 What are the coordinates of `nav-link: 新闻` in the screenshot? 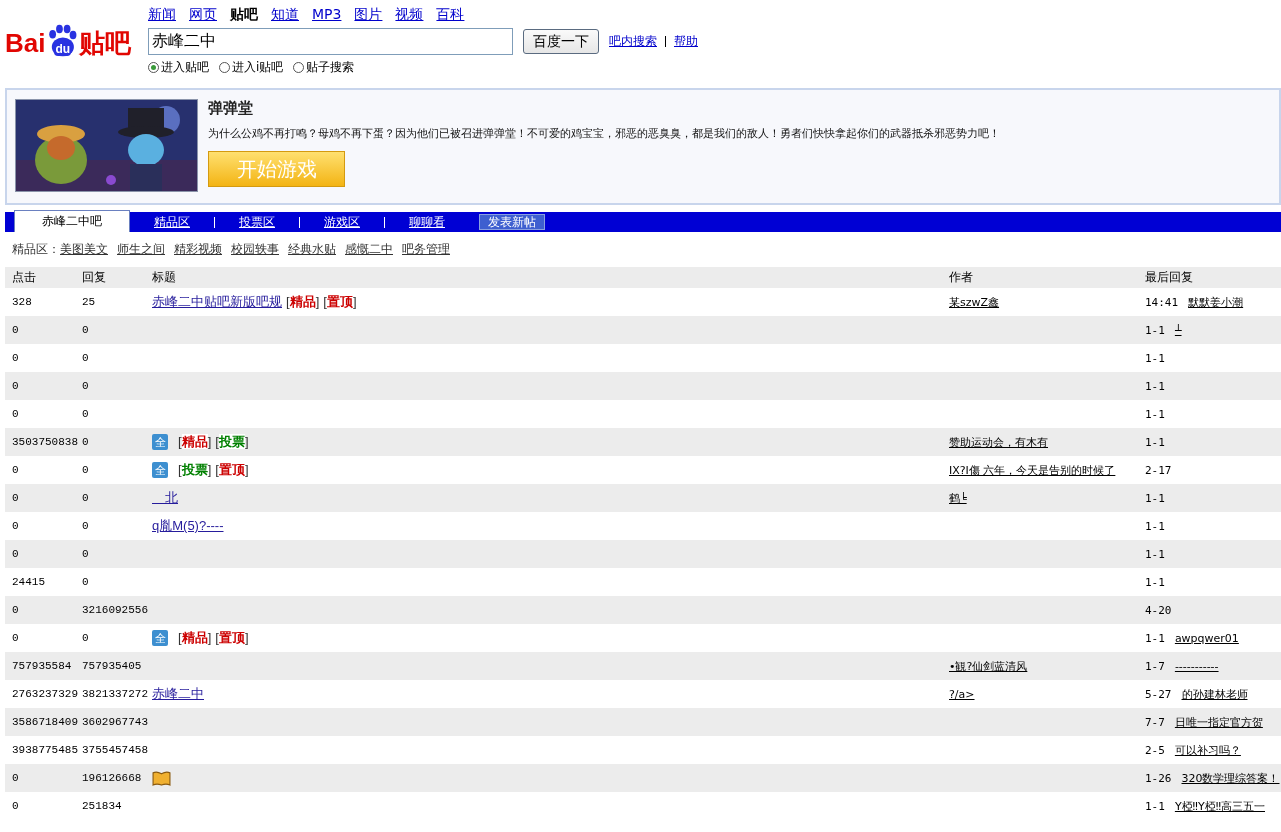 It's located at (162, 16).